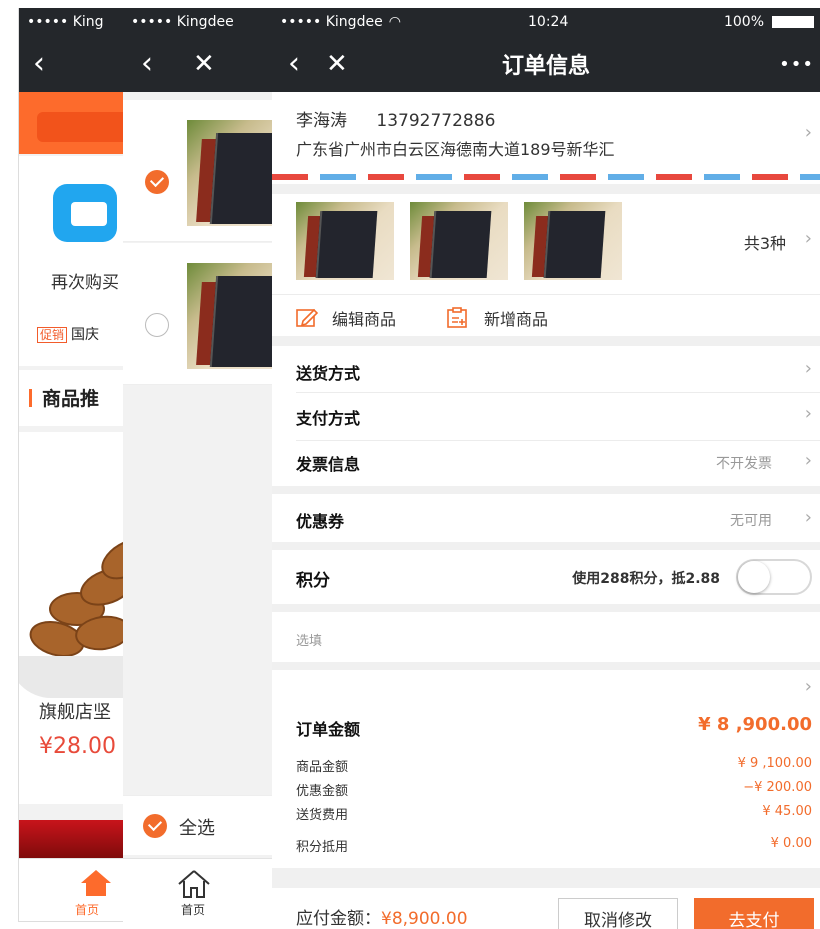 Image resolution: width=820 pixels, height=929 pixels. What do you see at coordinates (76, 261) in the screenshot?
I see `quick-entry-section: 再次购买 促销 国庆` at bounding box center [76, 261].